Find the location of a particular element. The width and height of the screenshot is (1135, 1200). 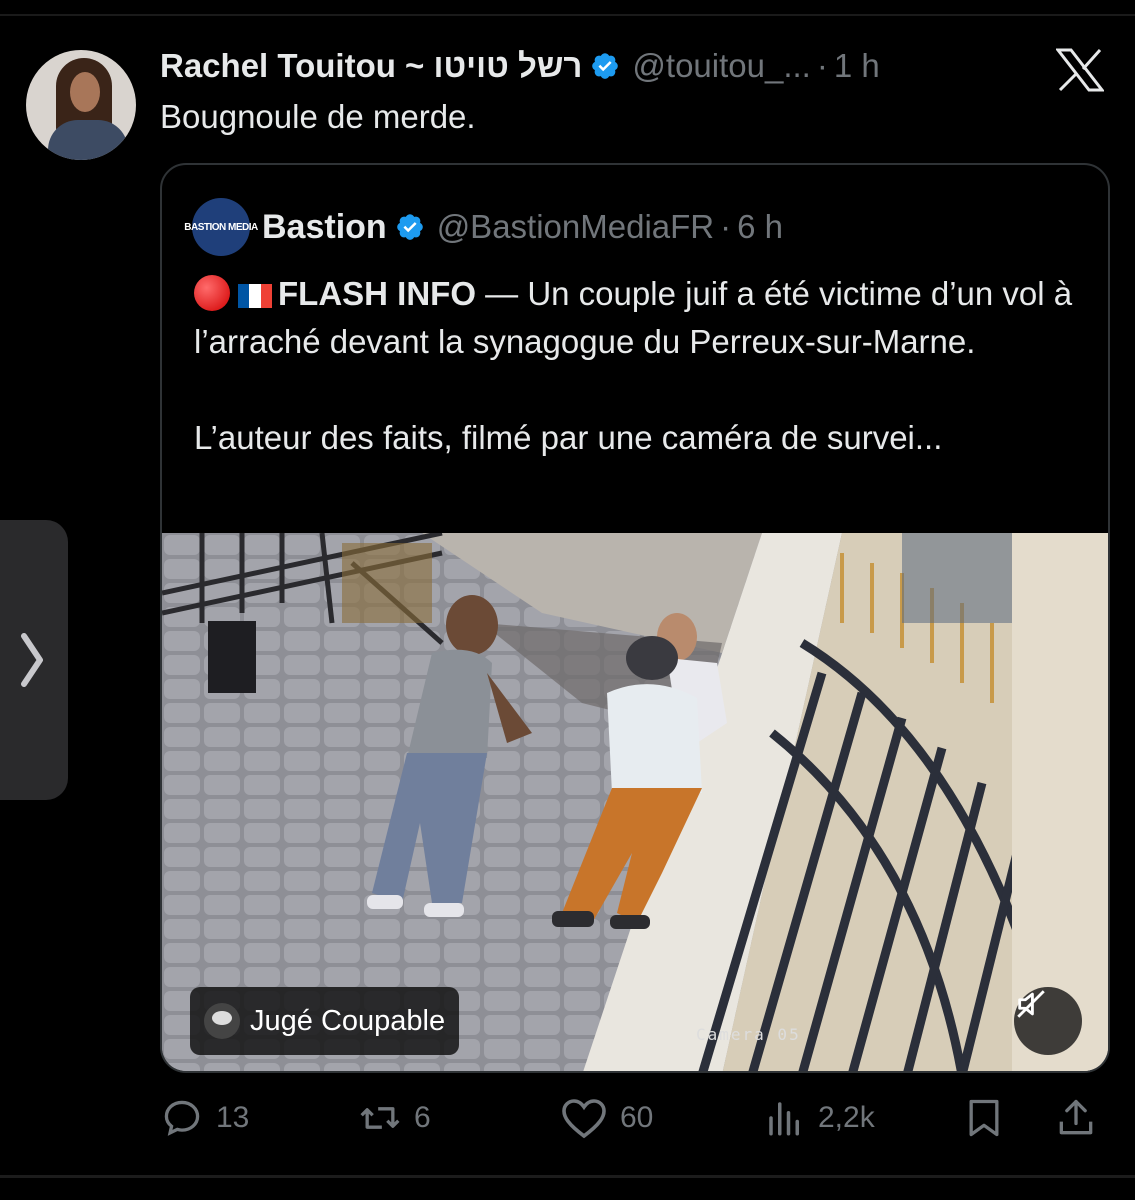

reply-button: 13 is located at coordinates (204, 1118).